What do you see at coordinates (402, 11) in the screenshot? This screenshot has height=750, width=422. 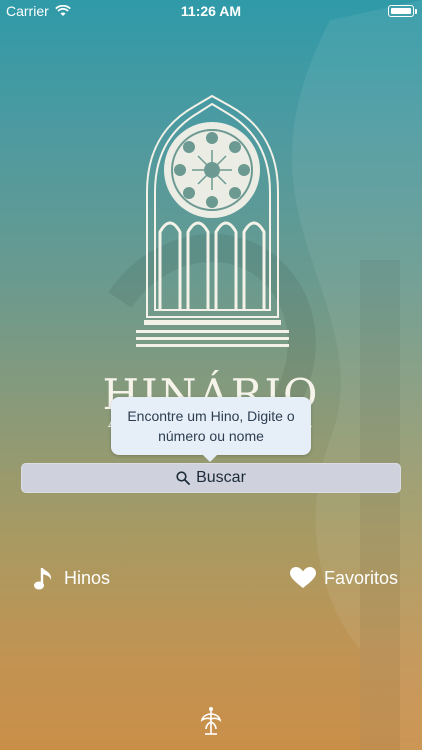 I see `battery-icon` at bounding box center [402, 11].